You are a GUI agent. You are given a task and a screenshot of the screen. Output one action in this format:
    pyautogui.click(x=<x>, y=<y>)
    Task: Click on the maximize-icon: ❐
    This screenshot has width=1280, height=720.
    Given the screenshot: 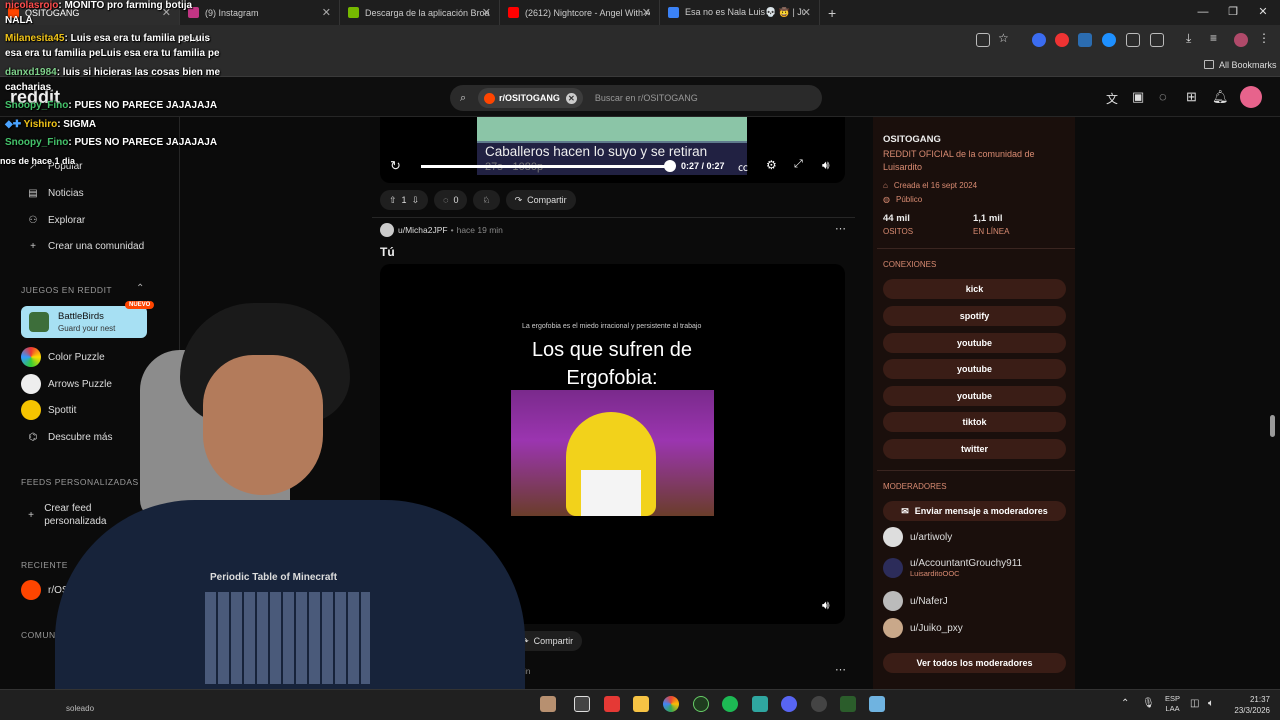 What is the action you would take?
    pyautogui.click(x=1233, y=12)
    